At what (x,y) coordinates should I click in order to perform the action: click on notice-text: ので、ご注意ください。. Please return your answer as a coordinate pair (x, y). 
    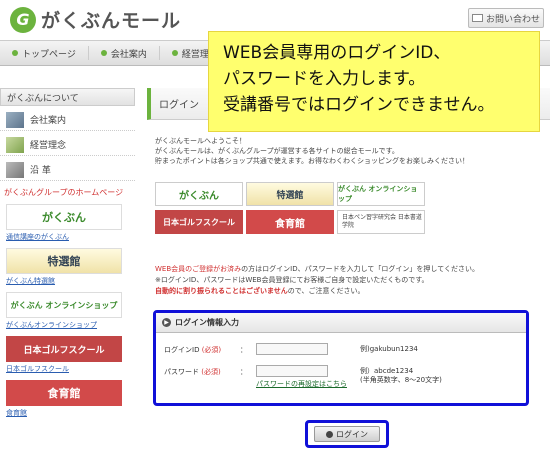
    Looking at the image, I should click on (326, 291).